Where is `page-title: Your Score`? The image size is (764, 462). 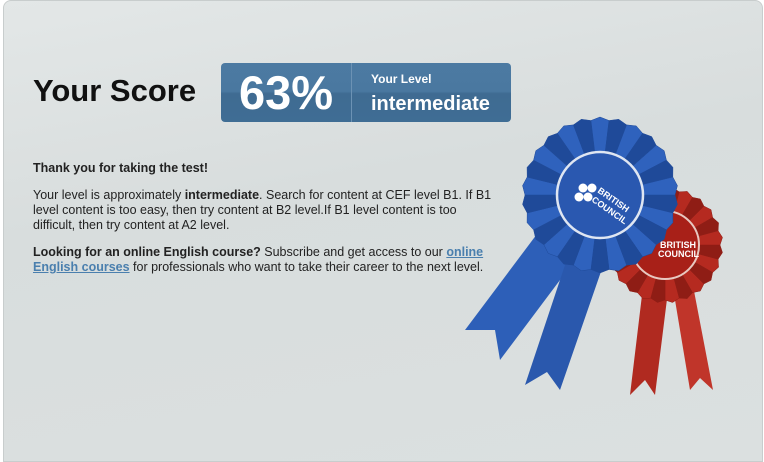
page-title: Your Score is located at coordinates (115, 90).